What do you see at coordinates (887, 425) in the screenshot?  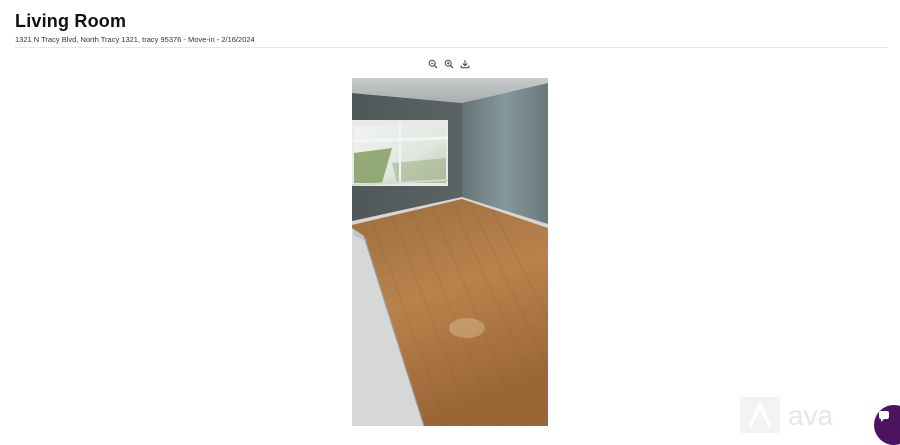 I see `chat-widget-button` at bounding box center [887, 425].